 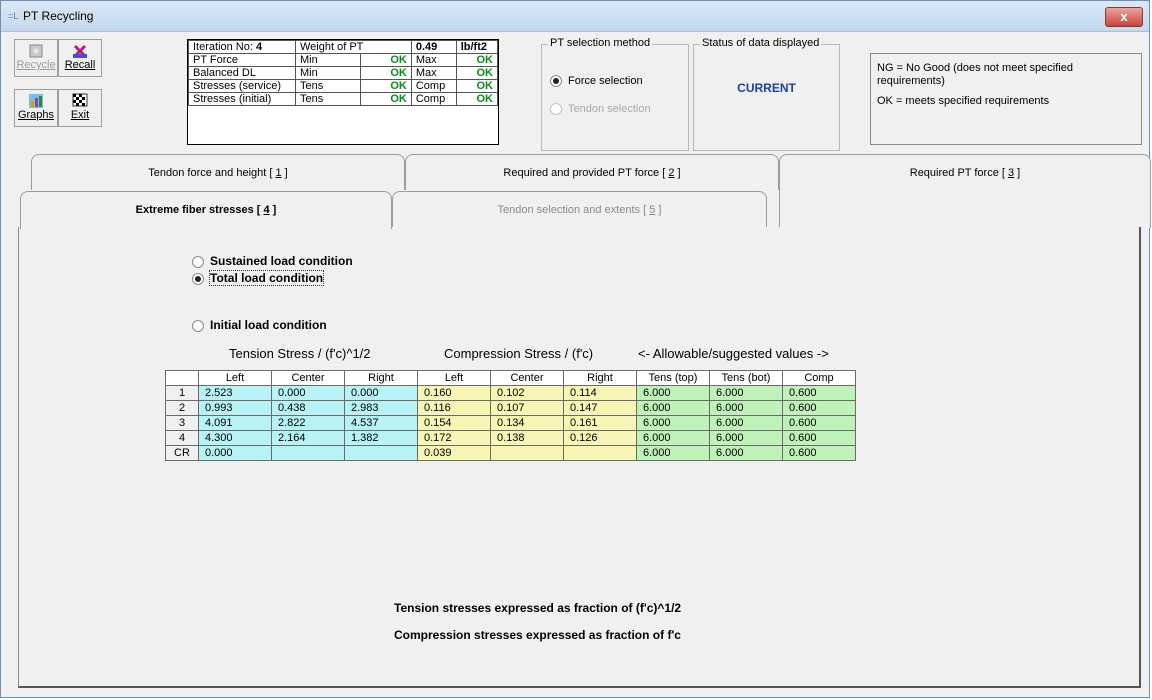 I want to click on tension-cell: 4.091, so click(x=235, y=423).